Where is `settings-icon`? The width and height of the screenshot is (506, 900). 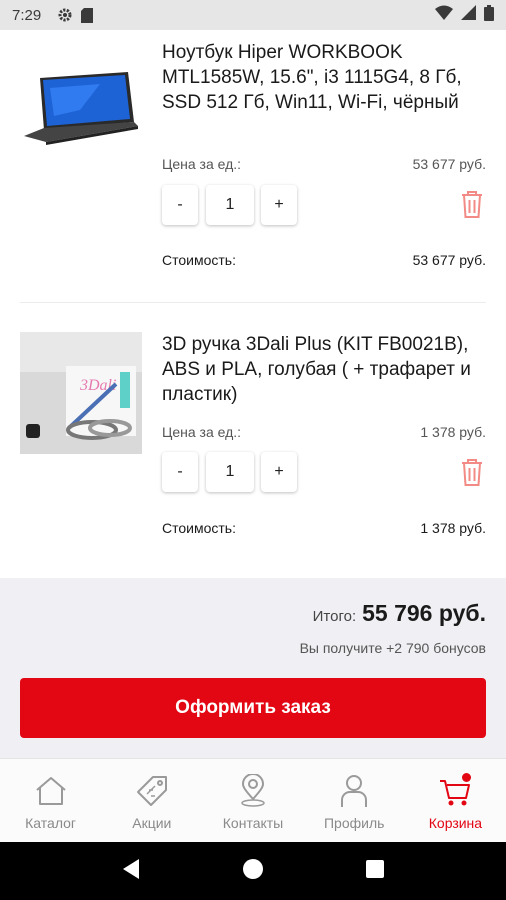 settings-icon is located at coordinates (65, 15).